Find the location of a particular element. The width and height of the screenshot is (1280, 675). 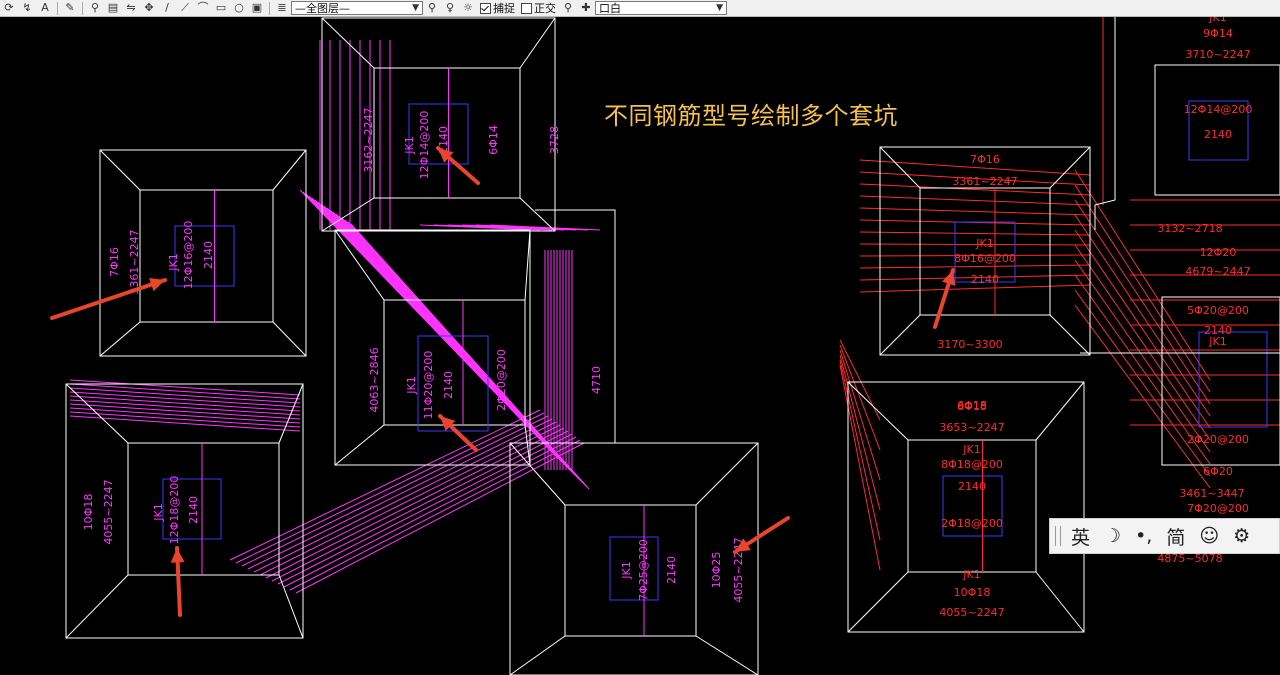

block-icon: ▣ is located at coordinates (257, 8).